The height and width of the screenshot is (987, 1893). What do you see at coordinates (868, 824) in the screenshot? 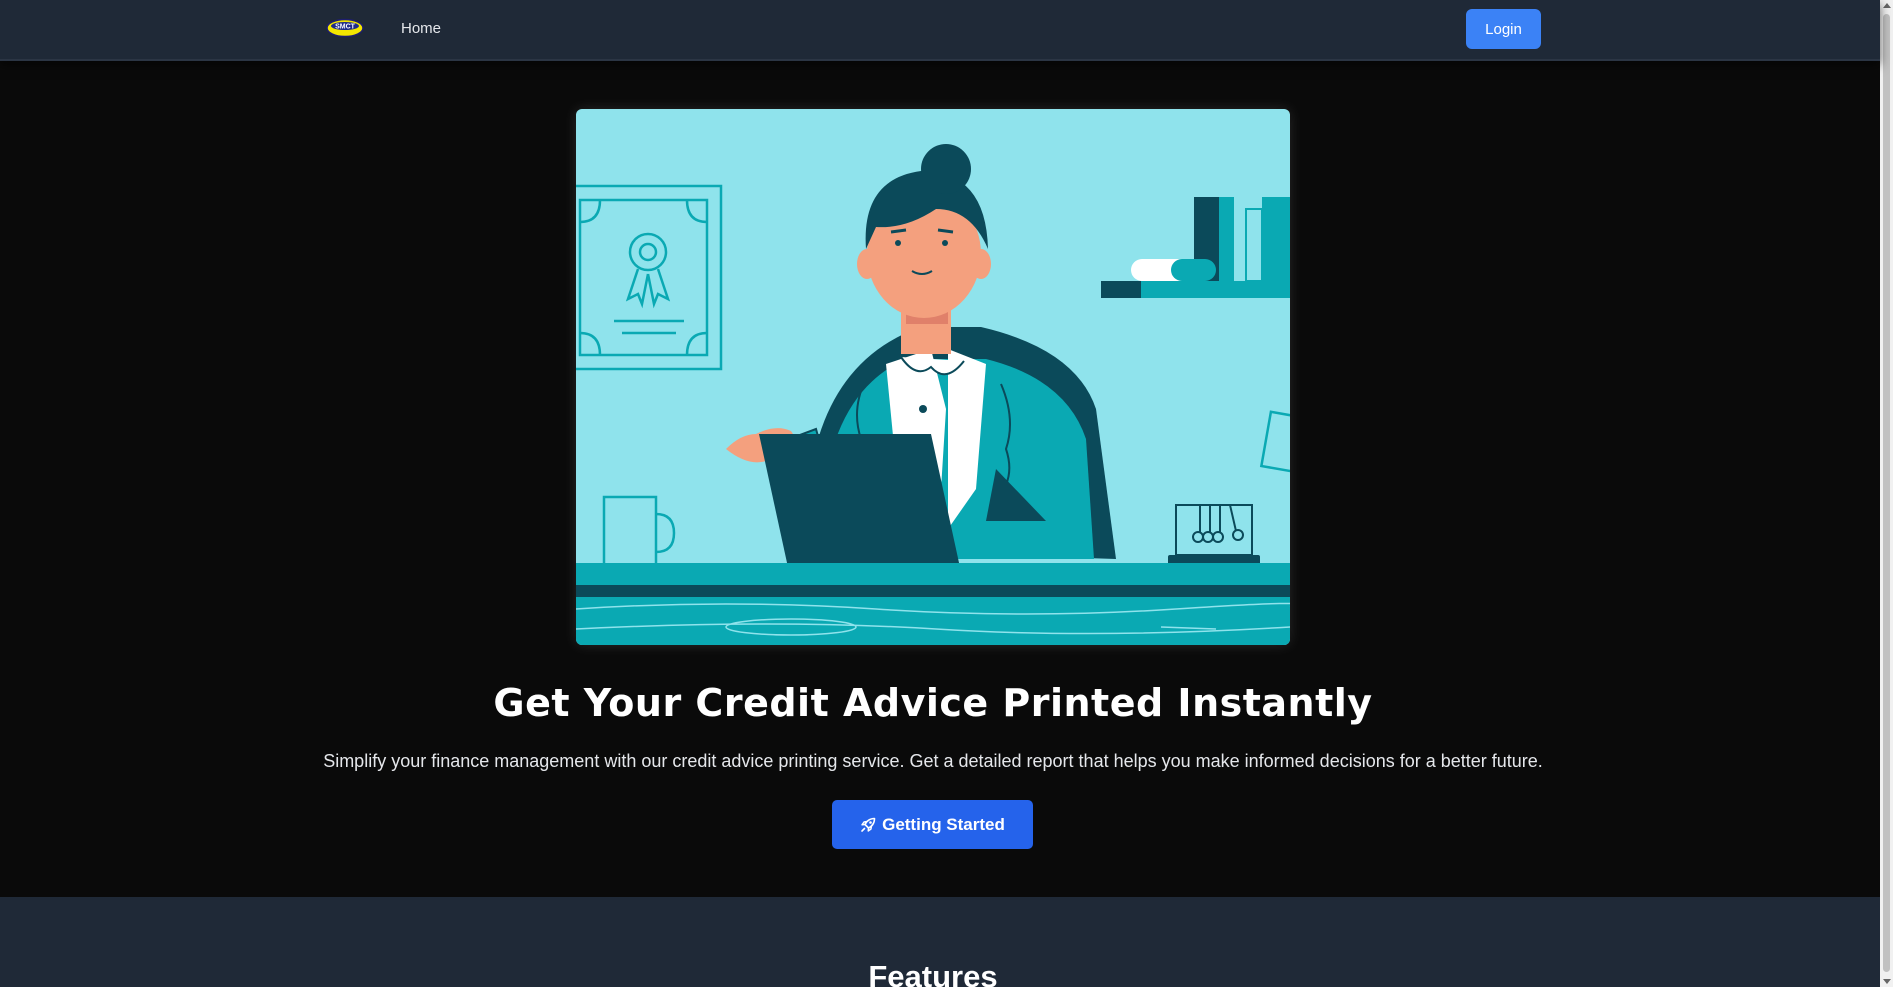
I see `rocket-icon` at bounding box center [868, 824].